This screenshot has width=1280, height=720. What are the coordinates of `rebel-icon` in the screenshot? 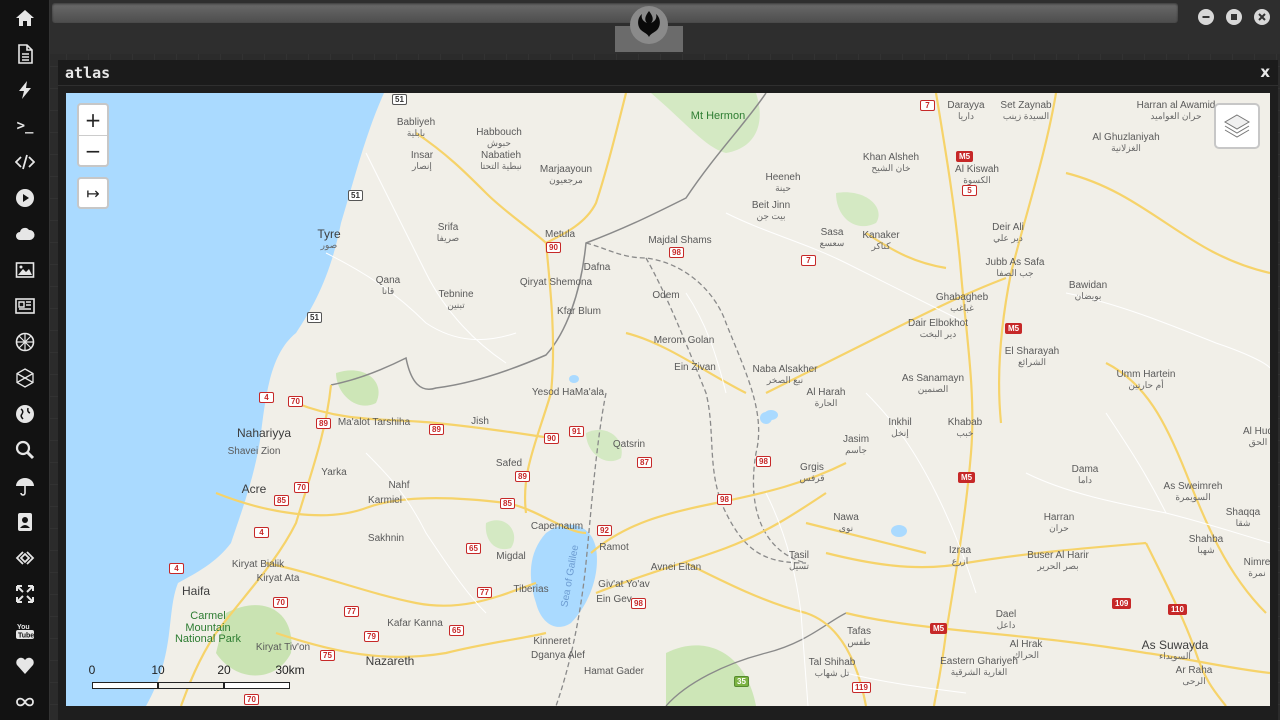 It's located at (25, 342).